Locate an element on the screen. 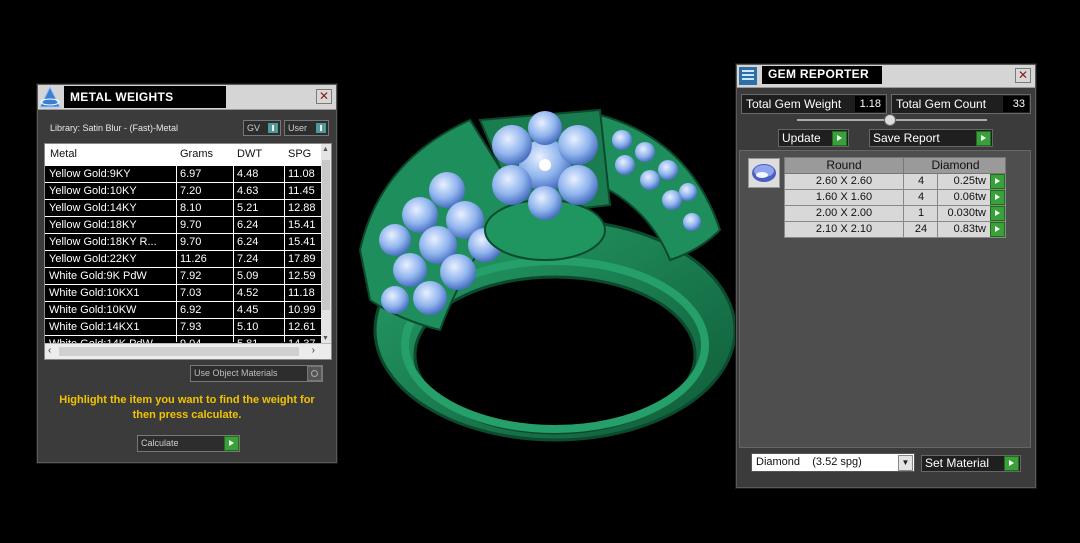 The width and height of the screenshot is (1080, 543). round-gem-icon is located at coordinates (764, 173).